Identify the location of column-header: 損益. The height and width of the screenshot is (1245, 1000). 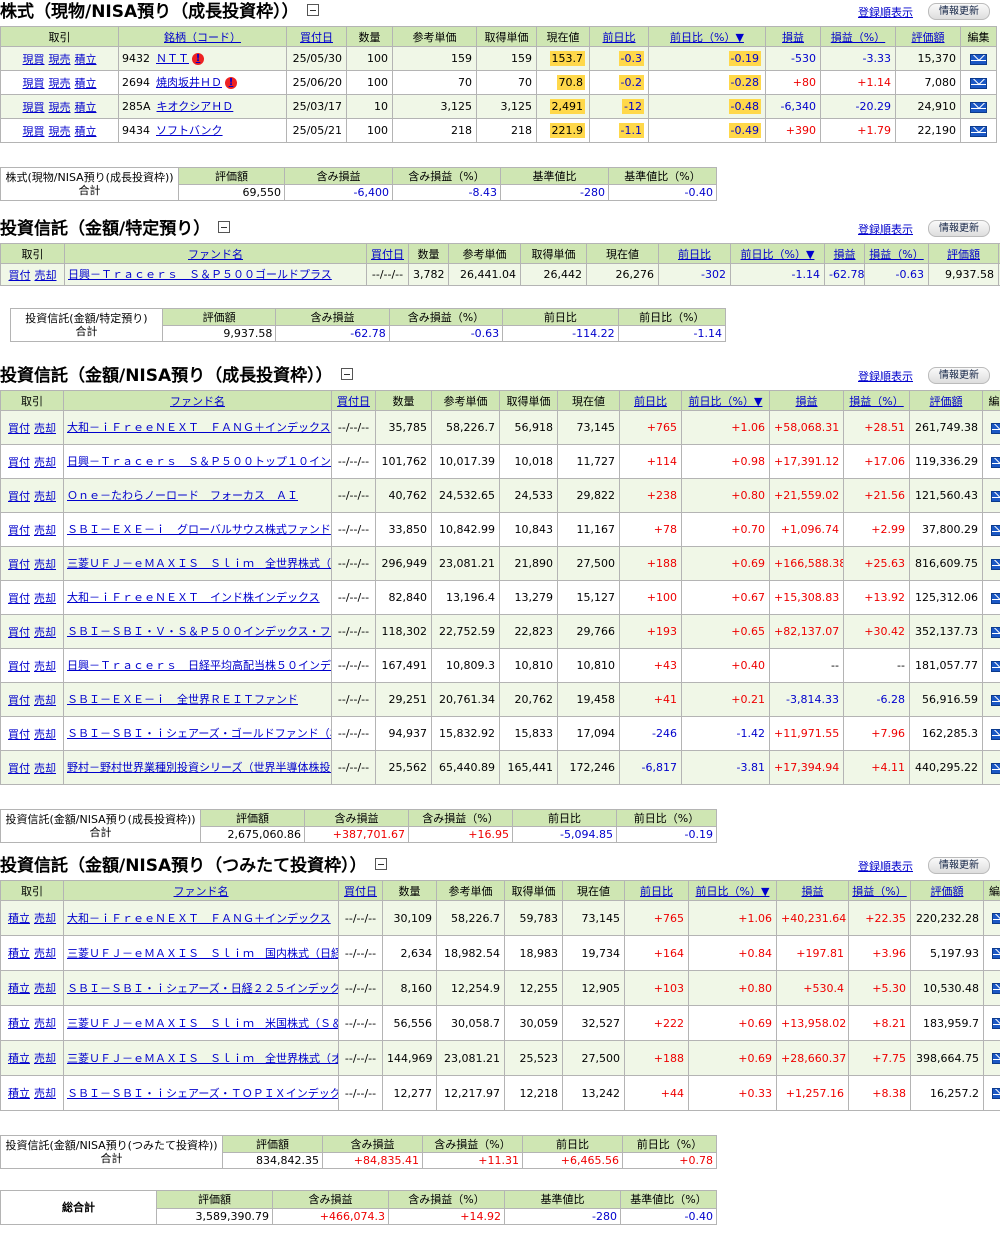
(793, 36).